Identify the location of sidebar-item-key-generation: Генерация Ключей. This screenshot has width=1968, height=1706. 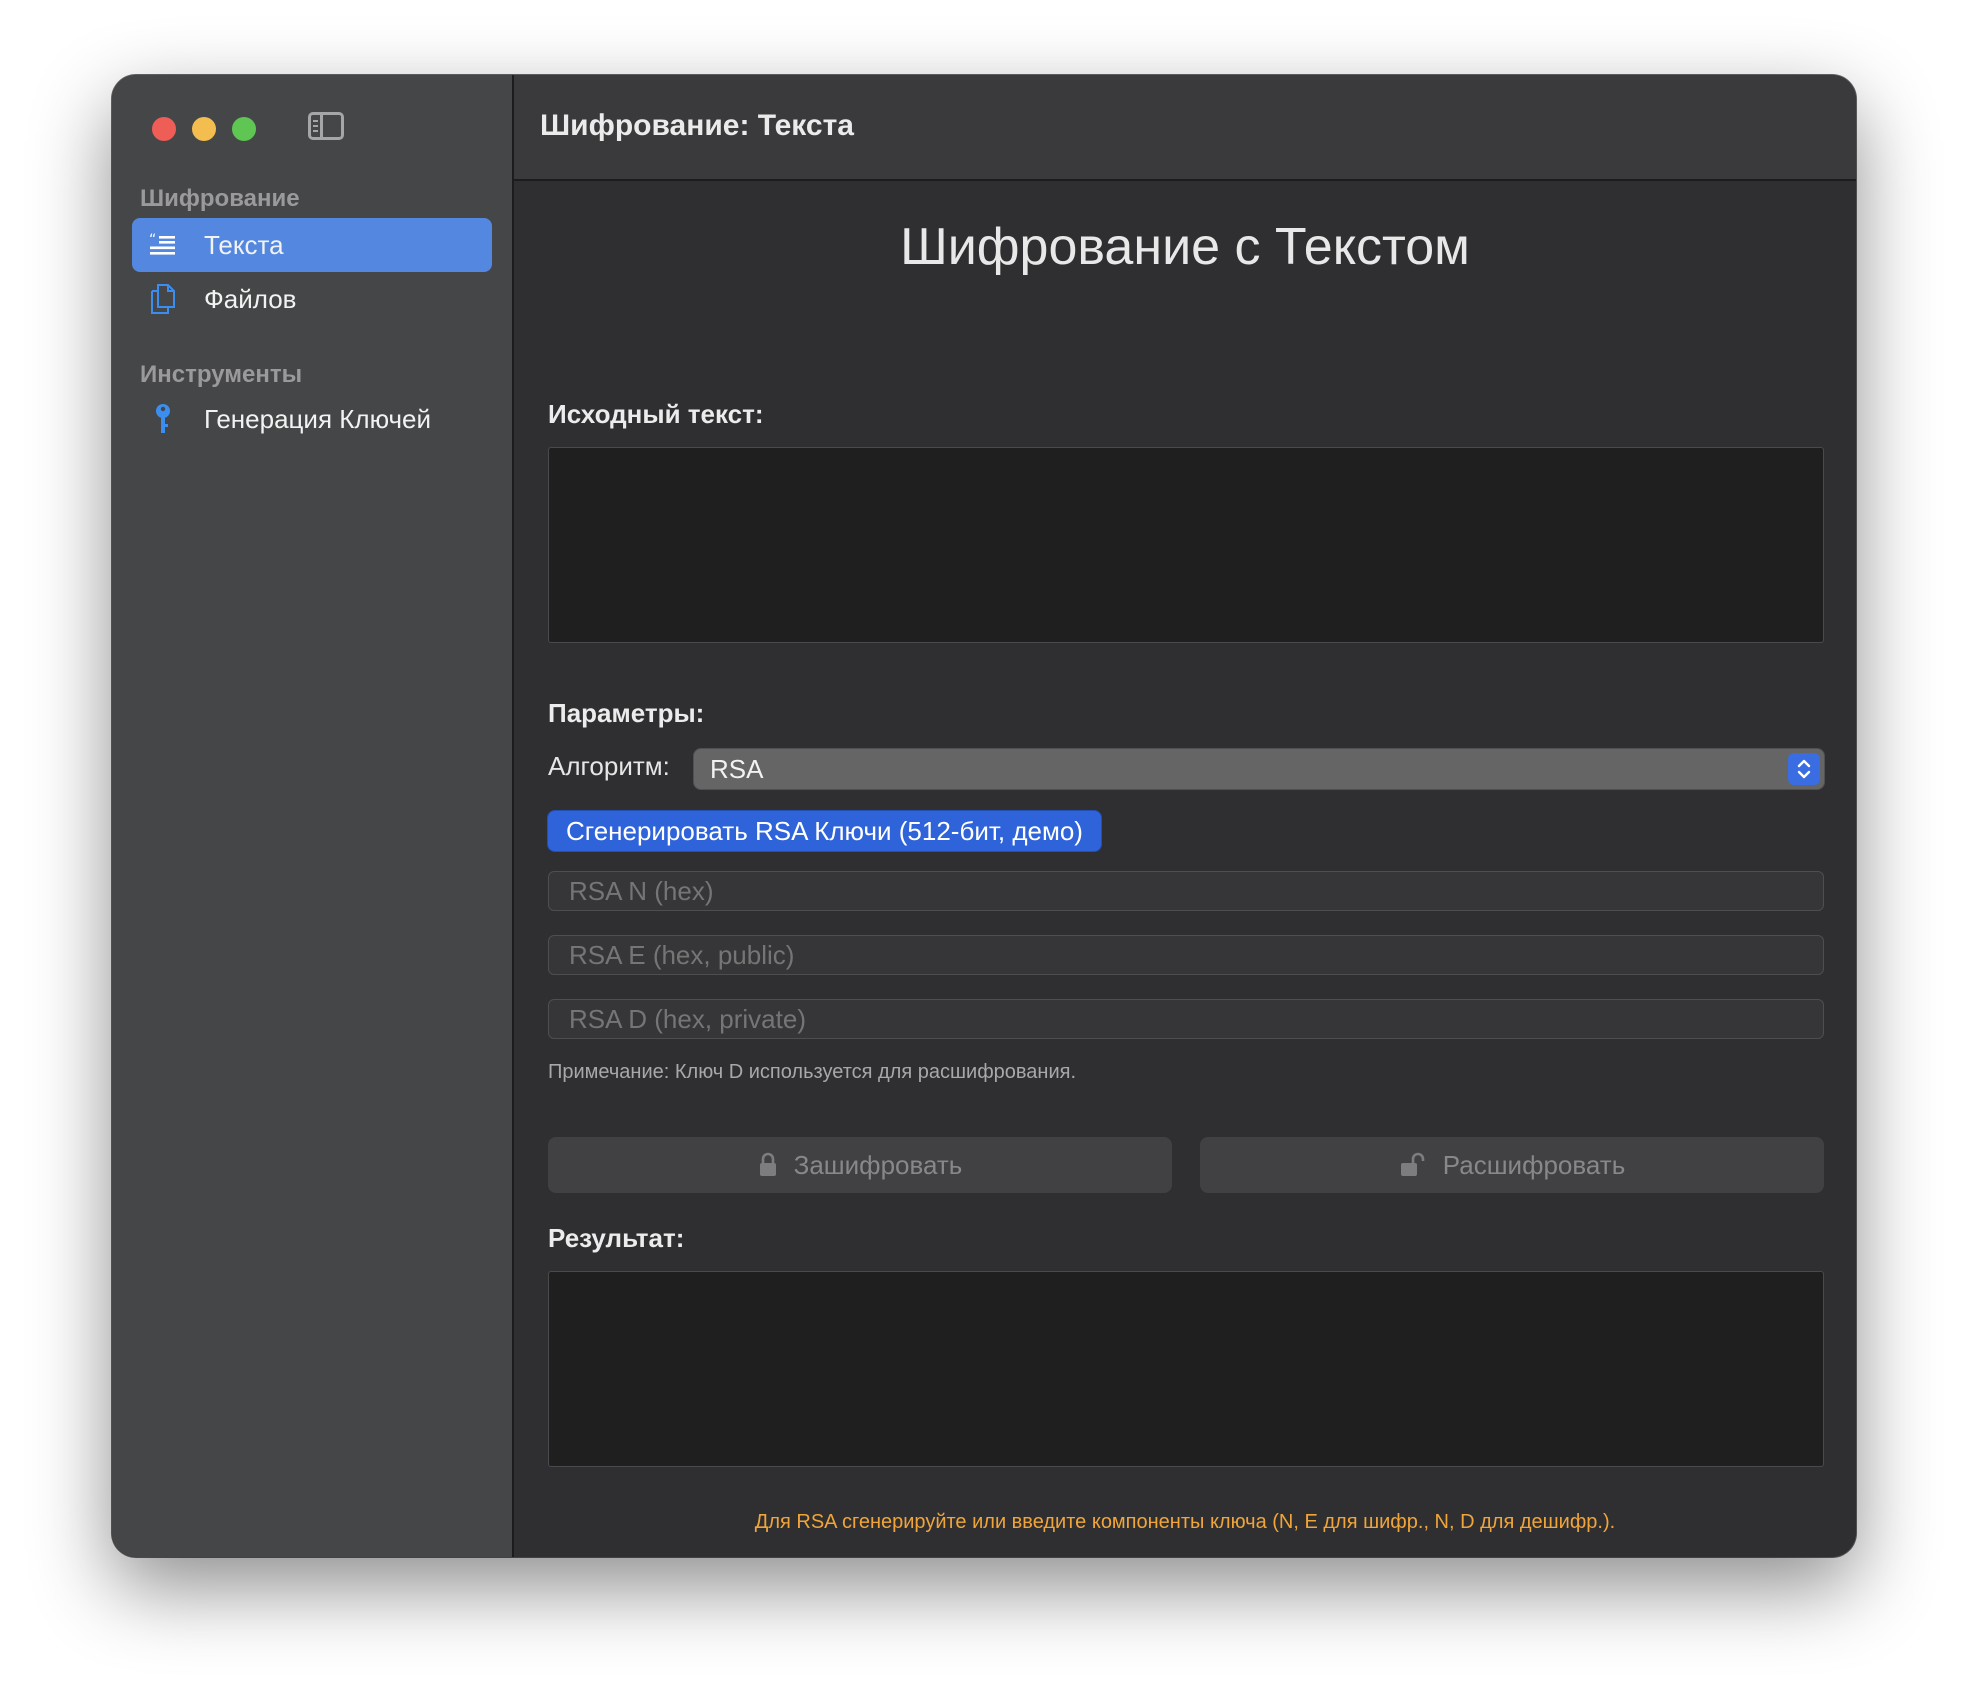
(312, 419).